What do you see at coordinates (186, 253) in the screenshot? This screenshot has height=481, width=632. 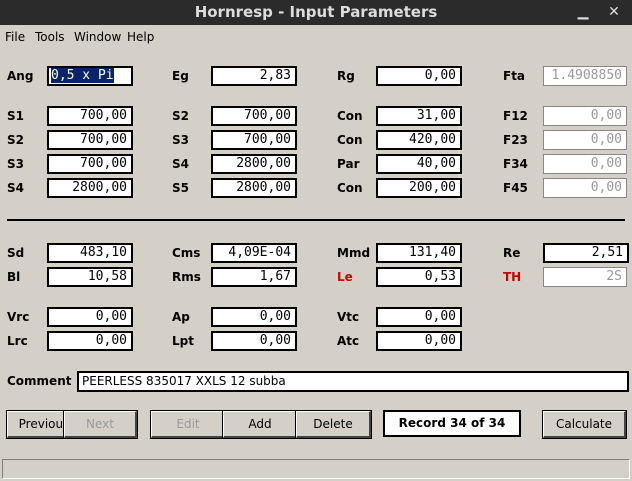 I see `cms-label: Cms` at bounding box center [186, 253].